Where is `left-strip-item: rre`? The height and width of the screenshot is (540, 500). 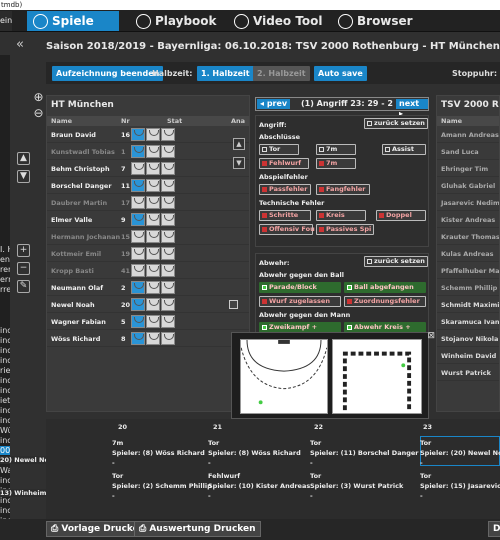 left-strip-item: rre is located at coordinates (5, 289).